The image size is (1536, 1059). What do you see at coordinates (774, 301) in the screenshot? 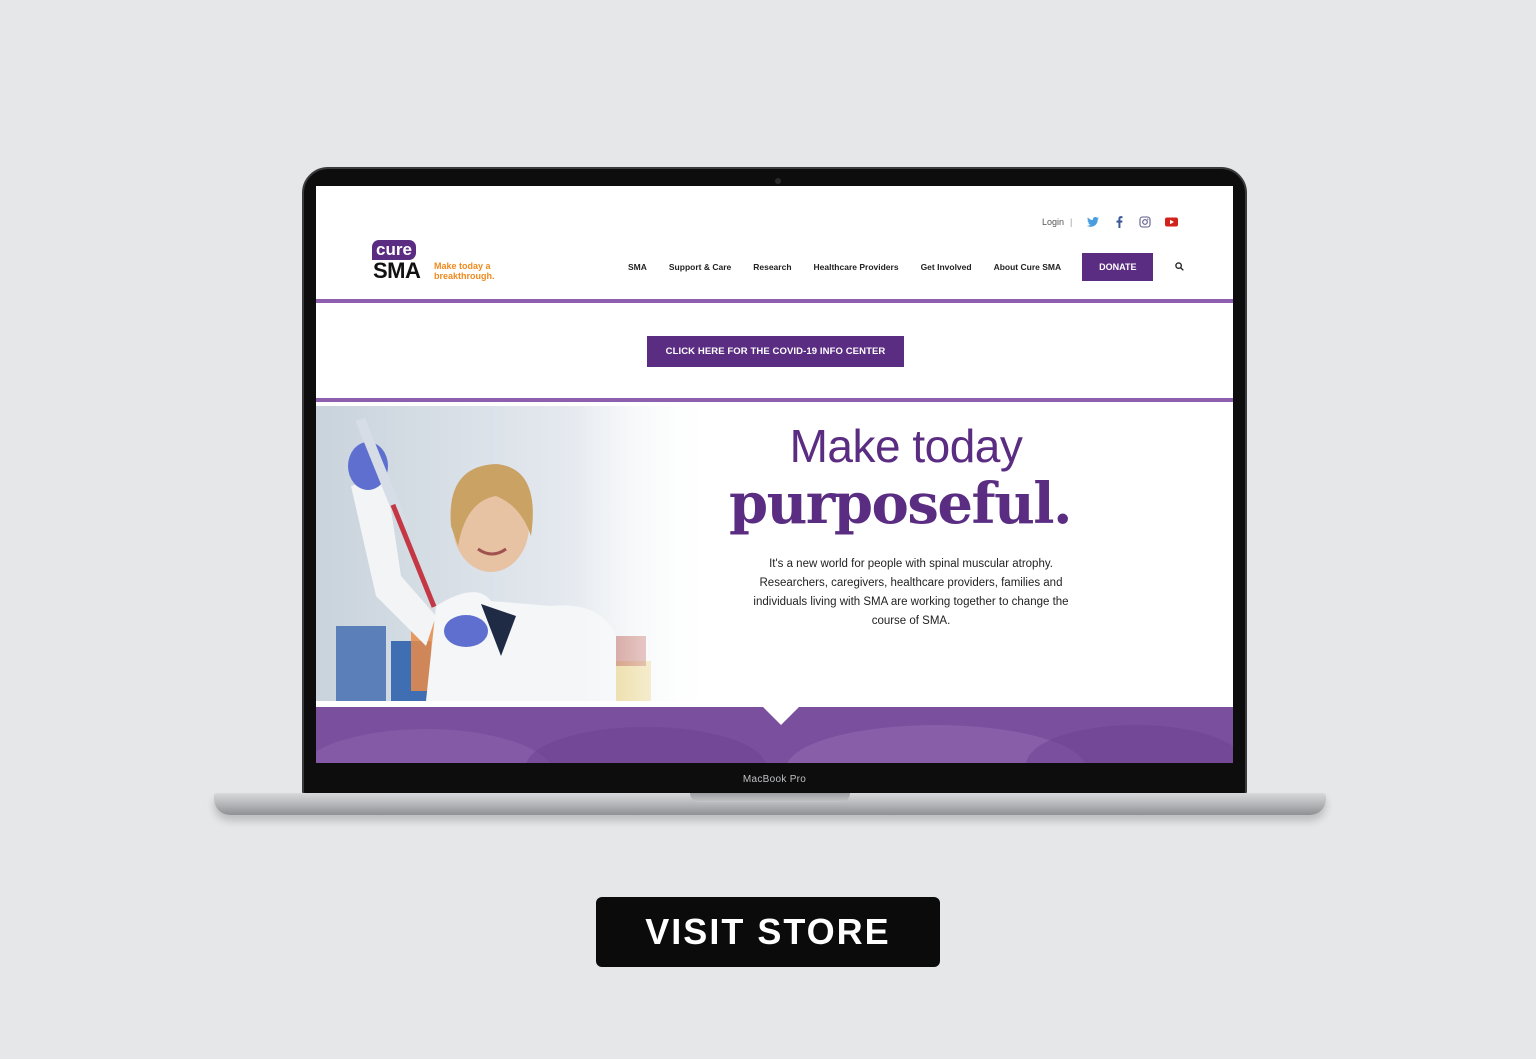
I see `header-divider` at bounding box center [774, 301].